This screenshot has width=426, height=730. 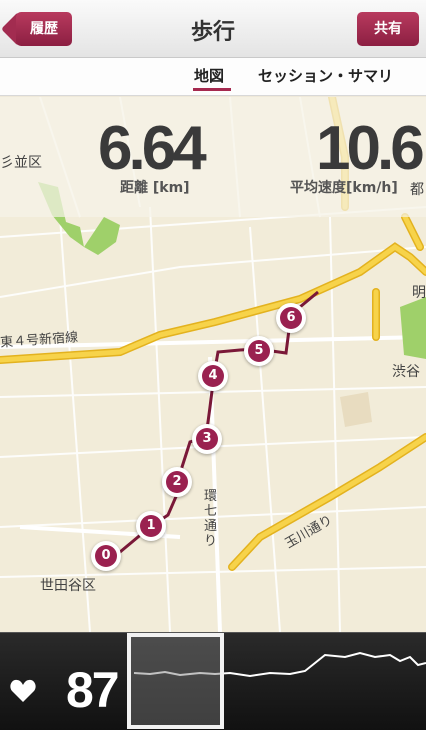 I want to click on tab-map: 地図, so click(x=209, y=75).